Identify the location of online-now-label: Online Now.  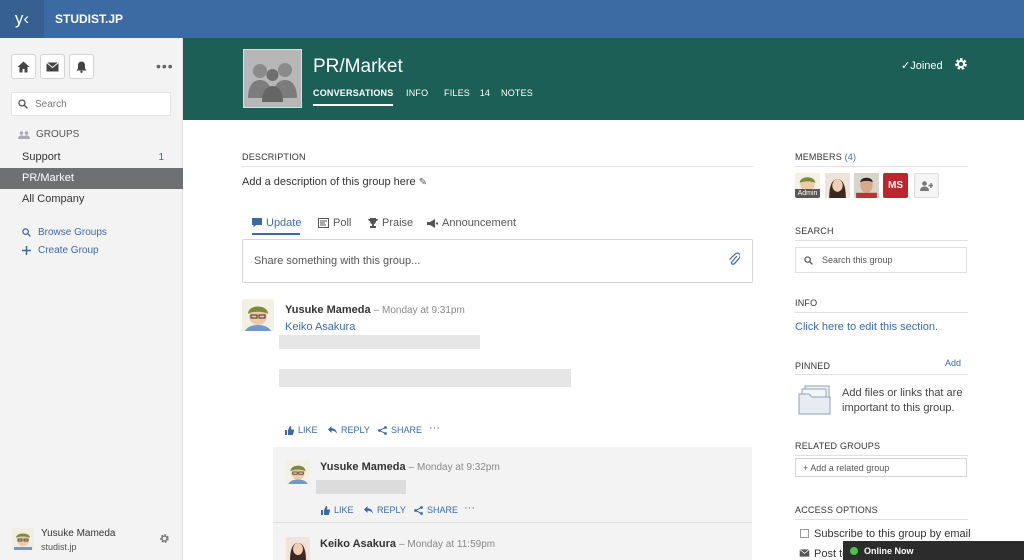
(889, 550).